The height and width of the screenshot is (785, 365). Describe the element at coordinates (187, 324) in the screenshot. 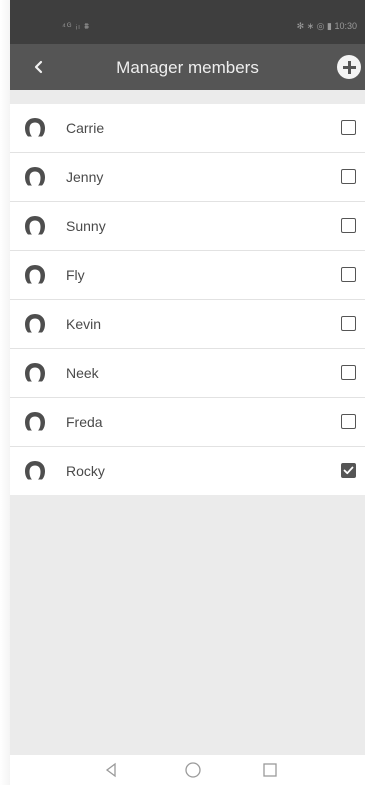

I see `list-item: Kevin` at that location.